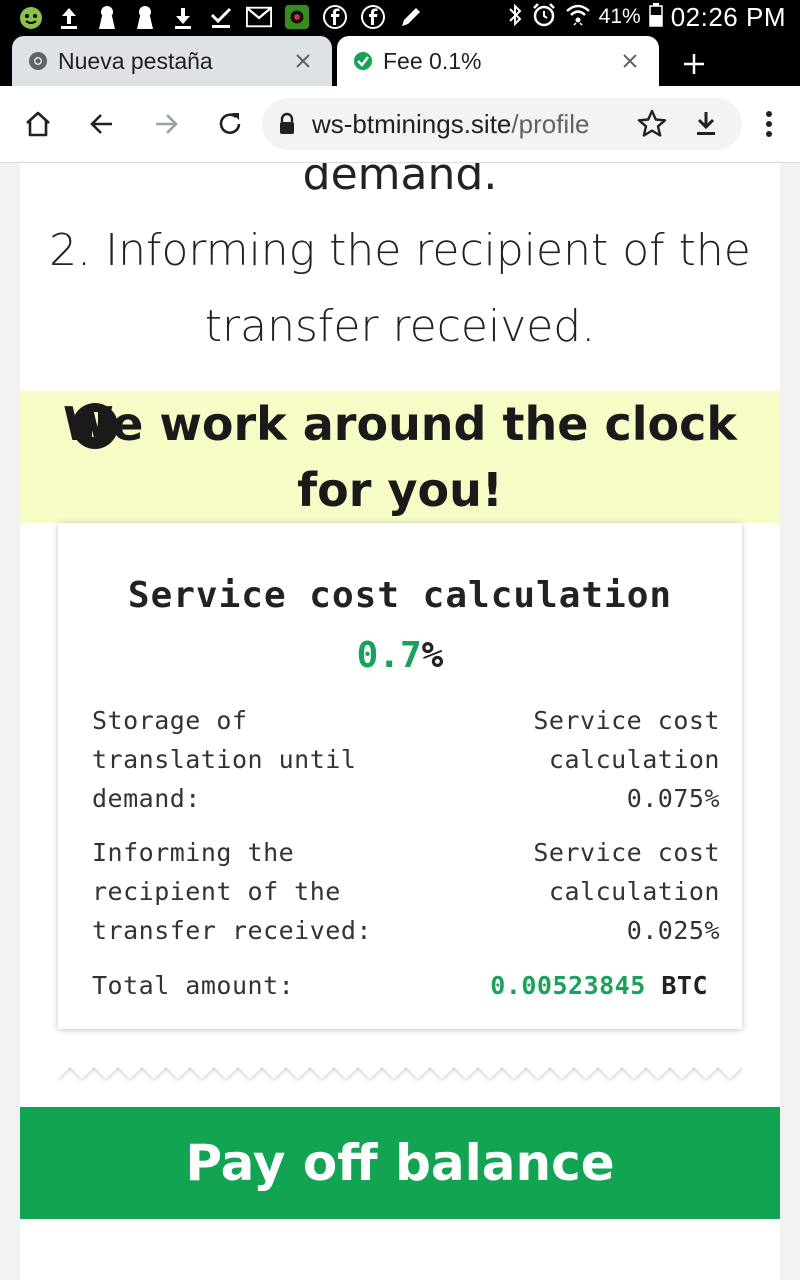 The image size is (800, 1280). I want to click on lock-icon, so click(289, 124).